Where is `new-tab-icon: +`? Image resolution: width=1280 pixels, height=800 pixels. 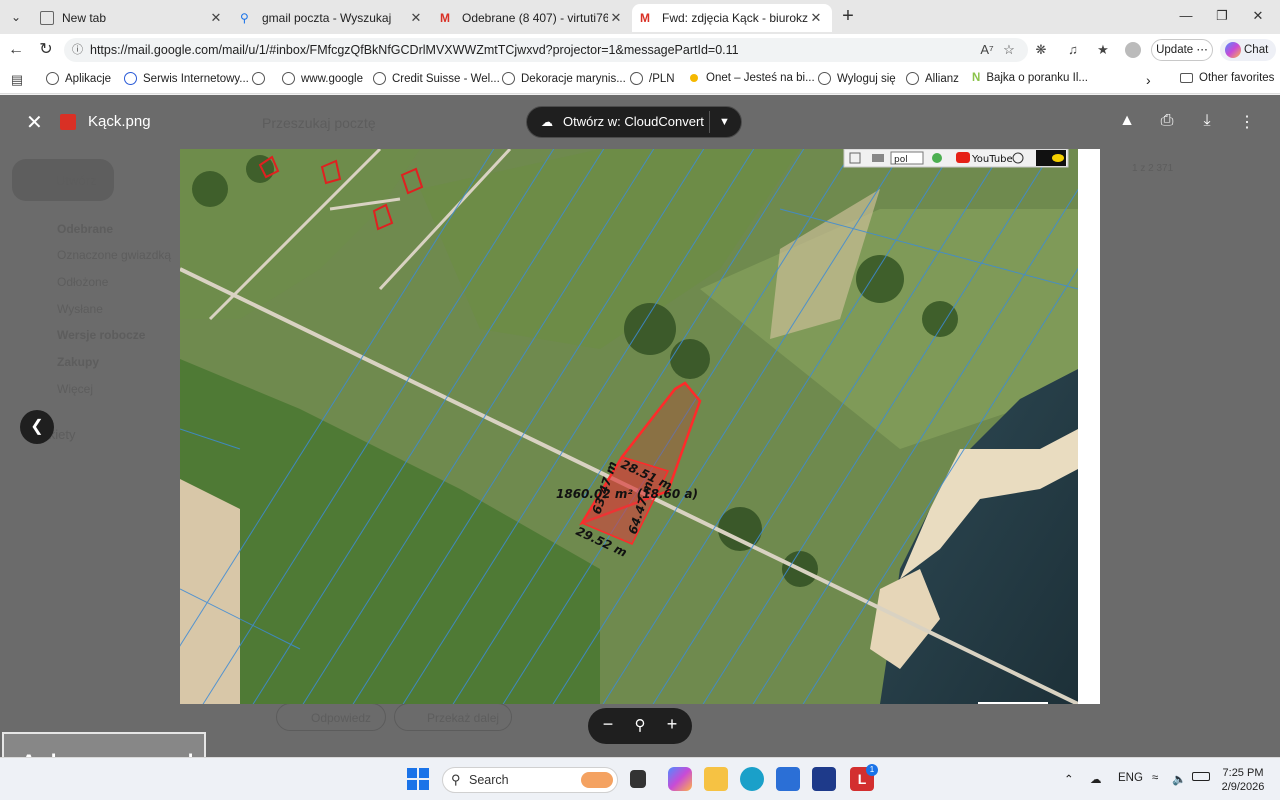 new-tab-icon: + is located at coordinates (848, 16).